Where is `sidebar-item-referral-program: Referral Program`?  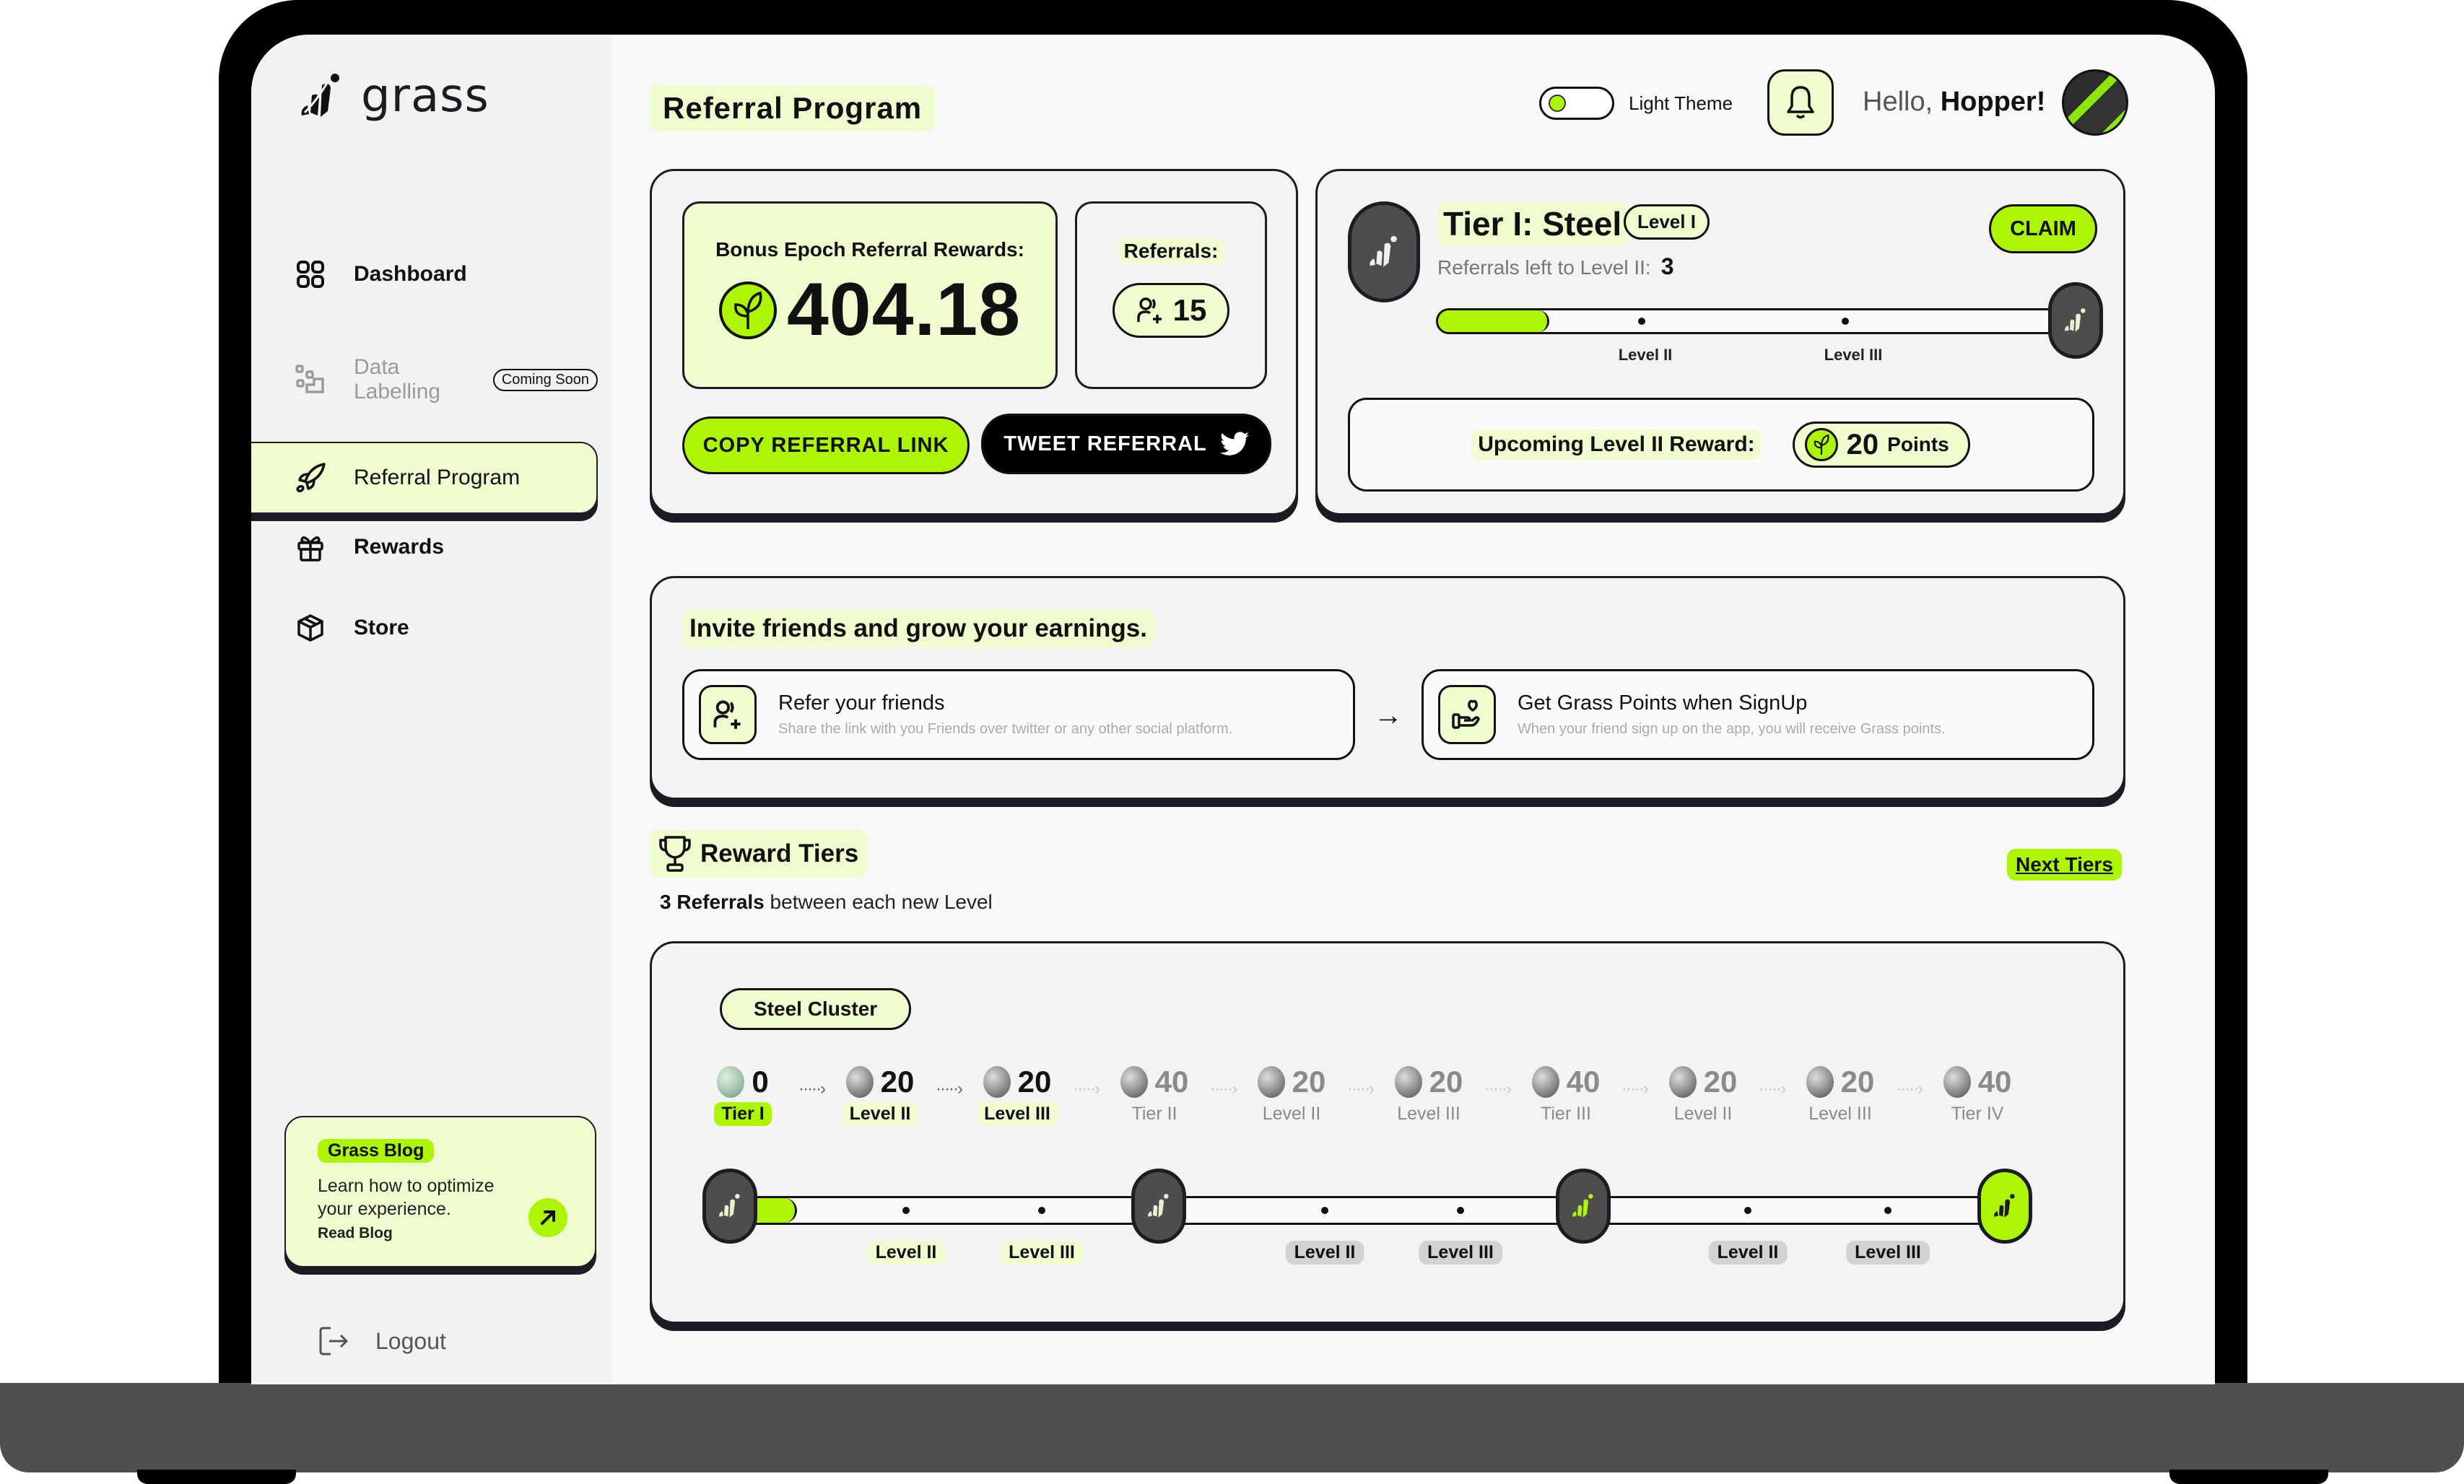 sidebar-item-referral-program: Referral Program is located at coordinates (424, 478).